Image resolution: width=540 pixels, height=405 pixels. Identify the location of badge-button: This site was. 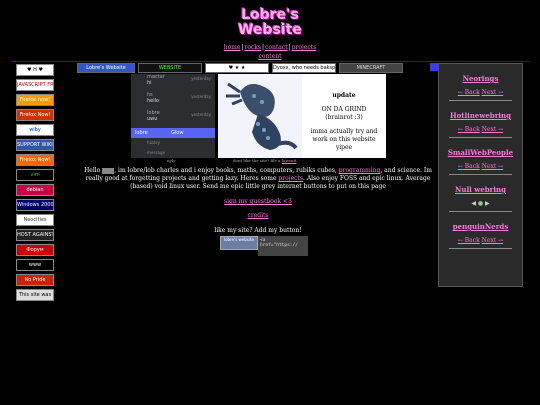
(35, 295).